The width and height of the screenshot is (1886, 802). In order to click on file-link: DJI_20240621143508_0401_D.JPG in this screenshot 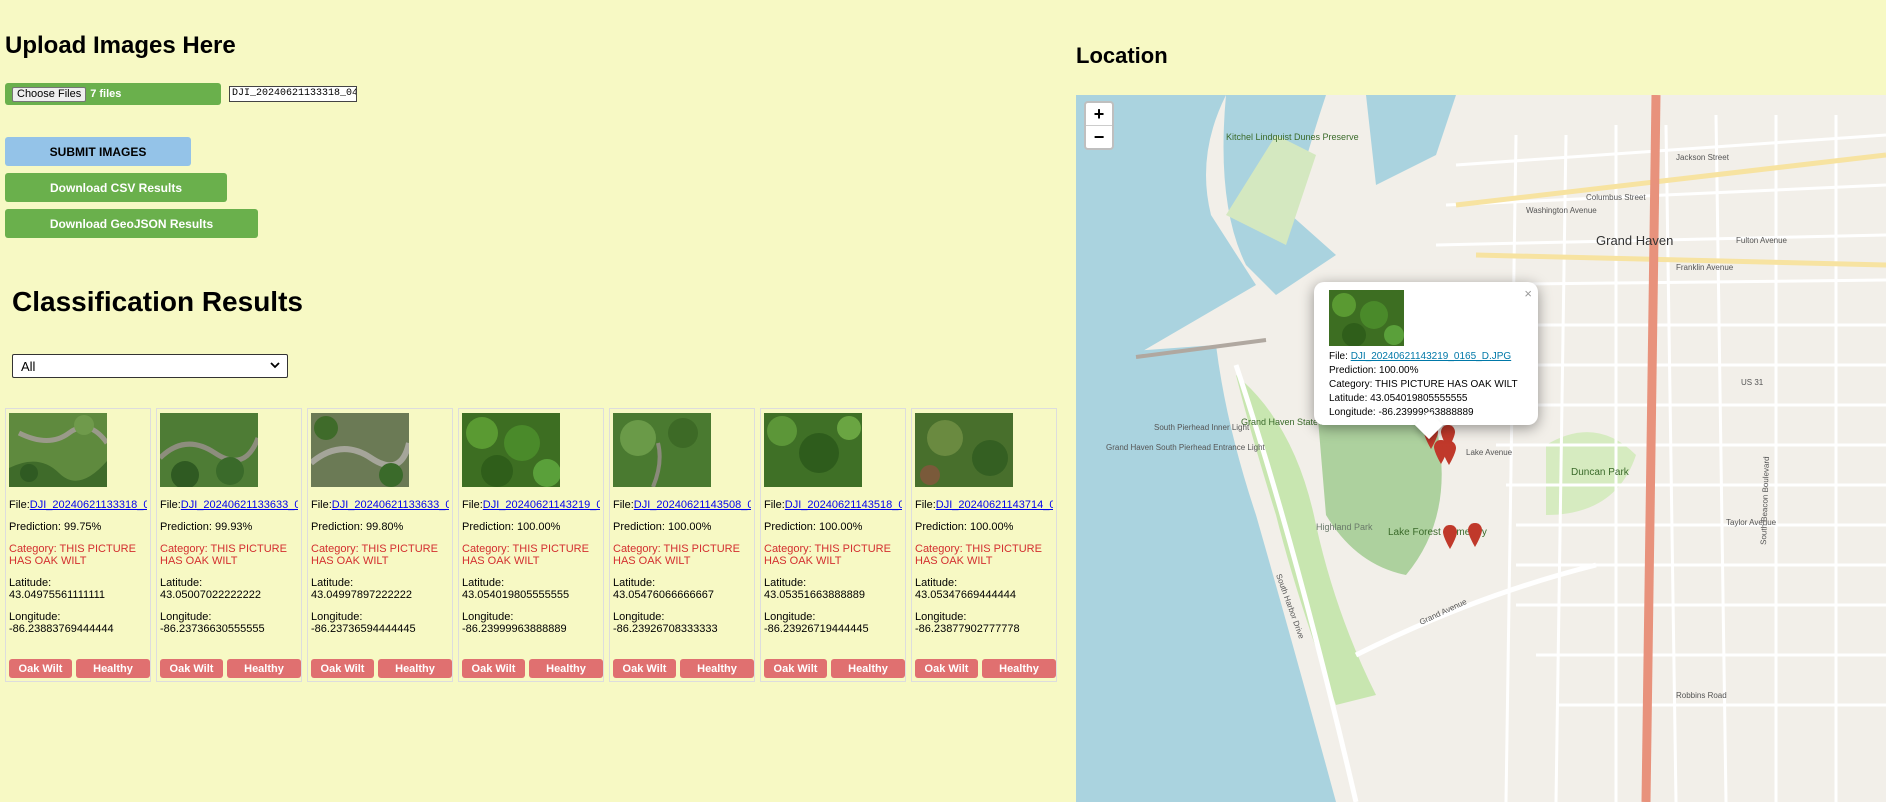, I will do `click(692, 505)`.